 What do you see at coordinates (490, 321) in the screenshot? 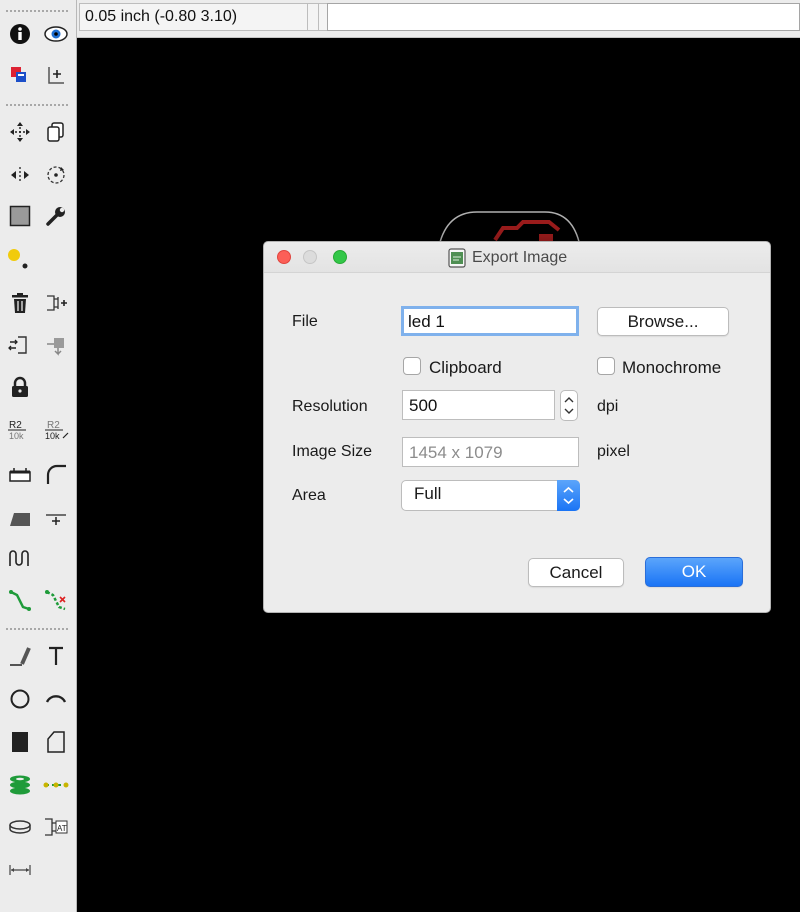
I see `file-name-input: led 1` at bounding box center [490, 321].